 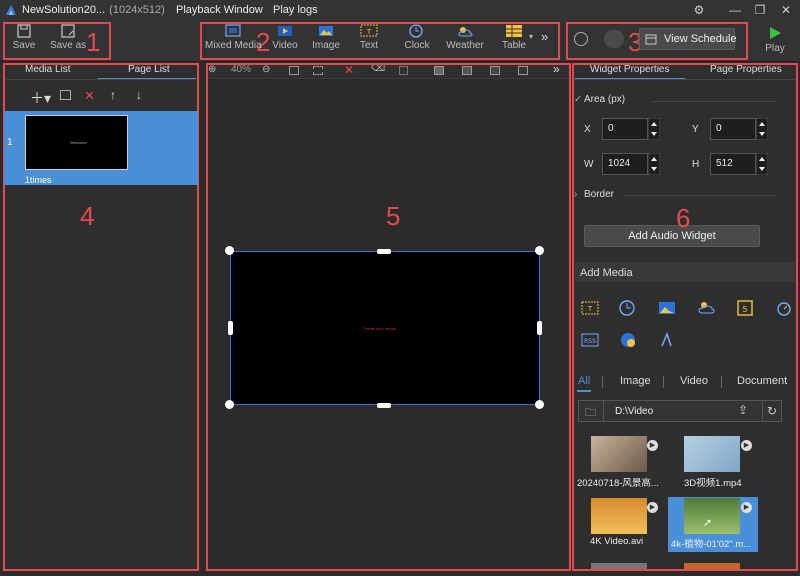 I want to click on close-window-icon: ✕, so click(x=786, y=10).